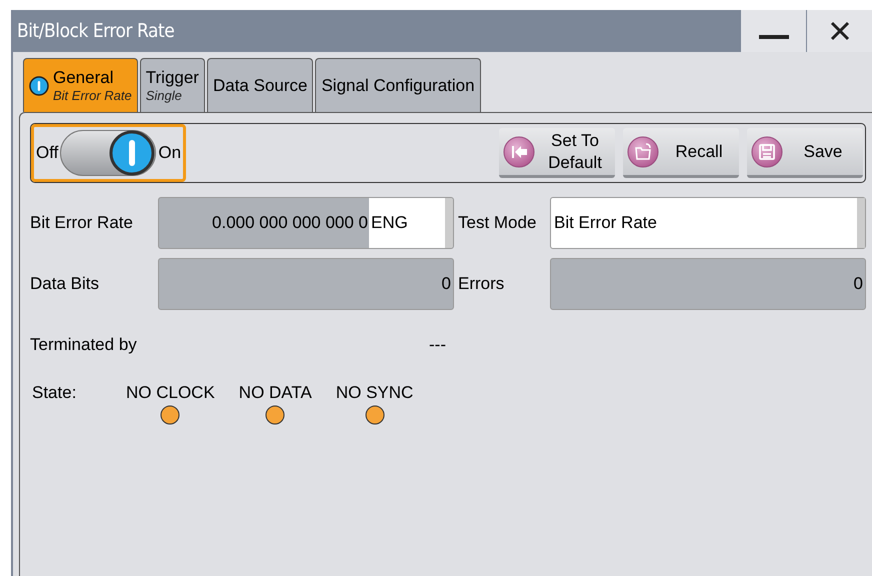  What do you see at coordinates (773, 31) in the screenshot?
I see `minimize-button` at bounding box center [773, 31].